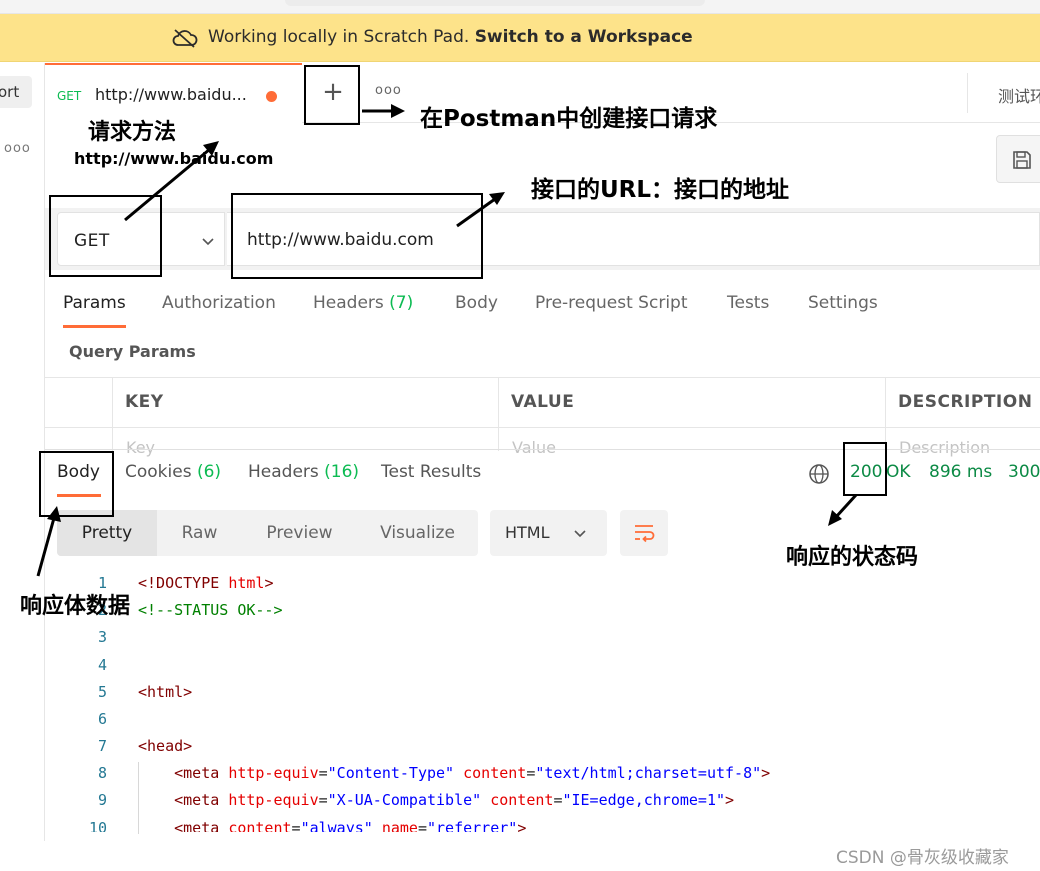 The image size is (1040, 871). What do you see at coordinates (534, 447) in the screenshot?
I see `value-input: Value` at bounding box center [534, 447].